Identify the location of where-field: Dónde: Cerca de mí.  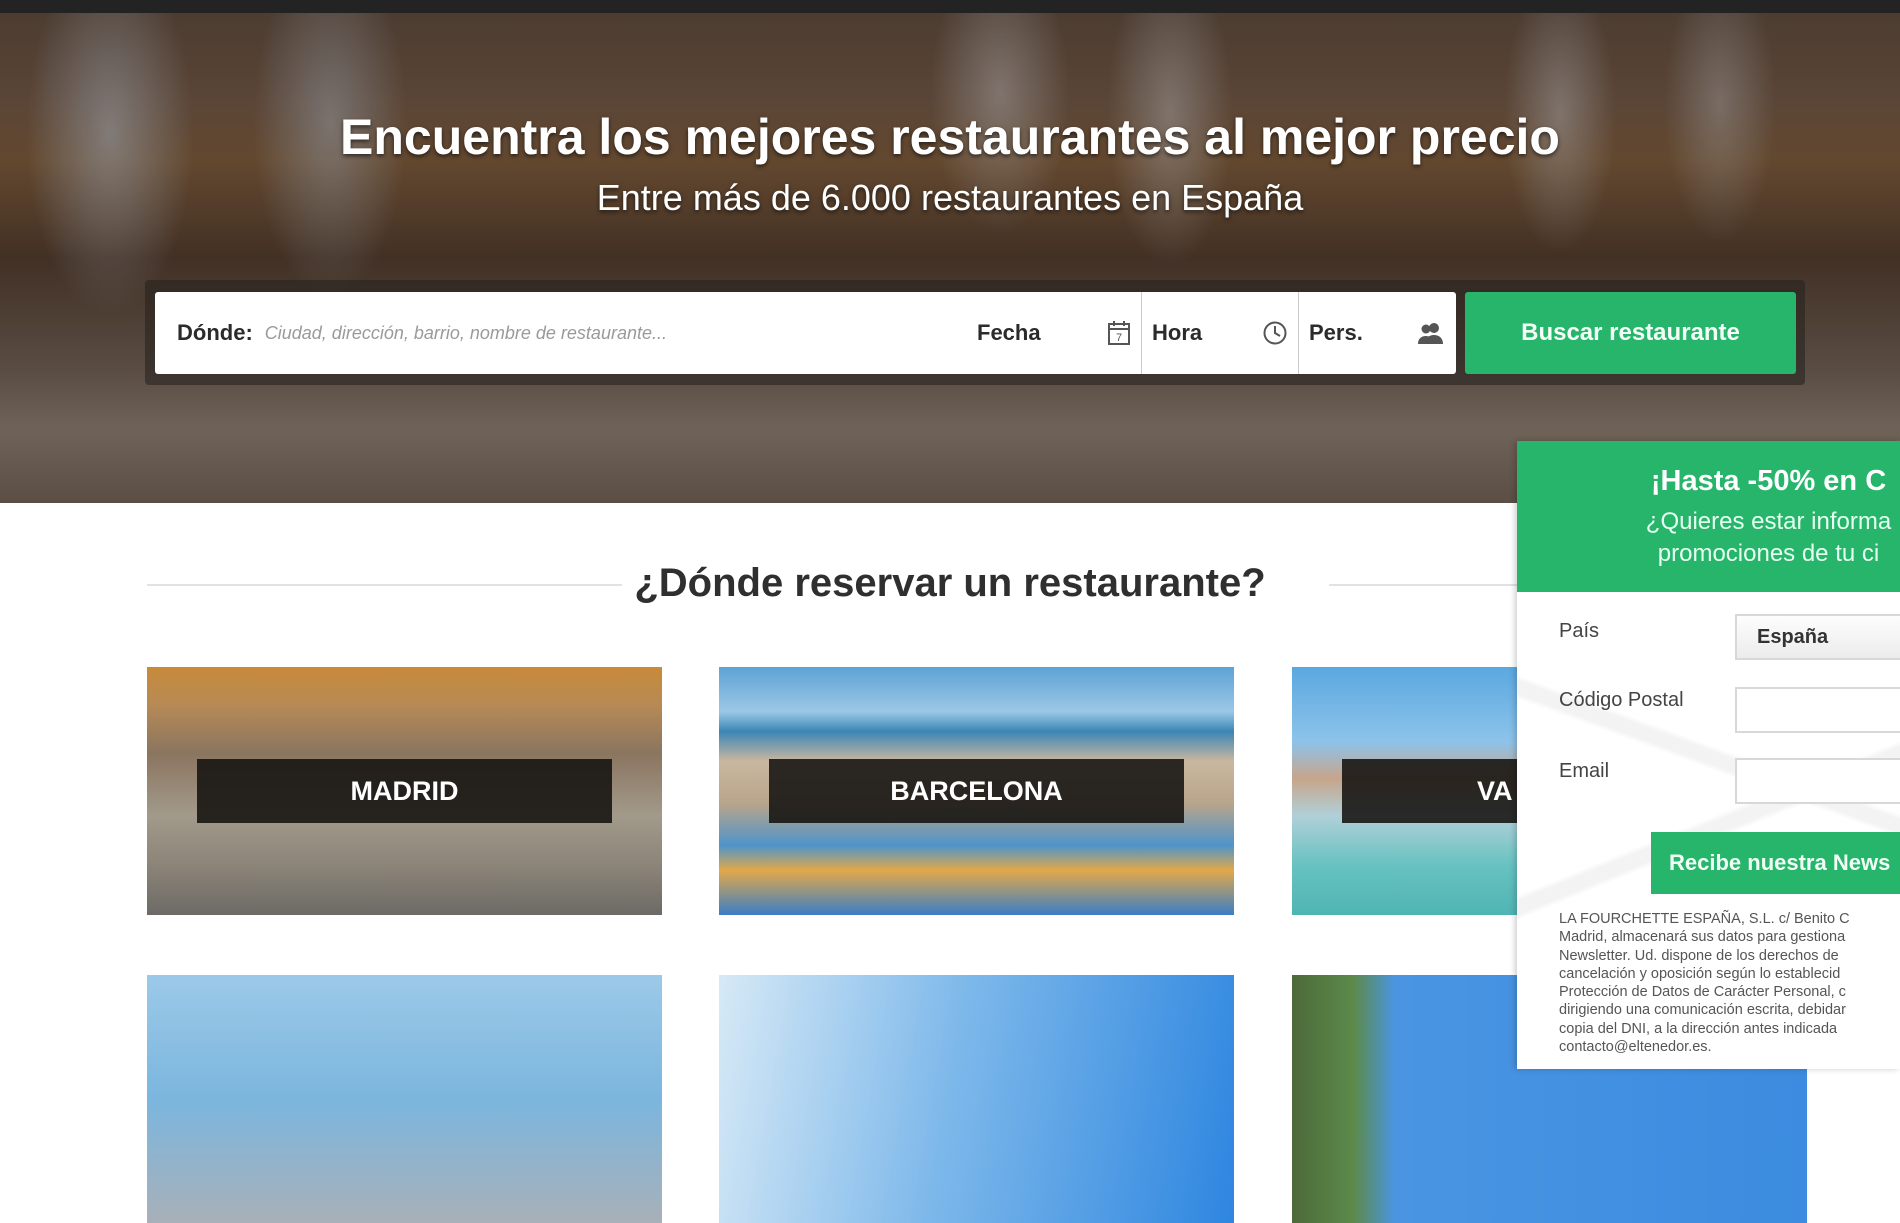
(629, 333).